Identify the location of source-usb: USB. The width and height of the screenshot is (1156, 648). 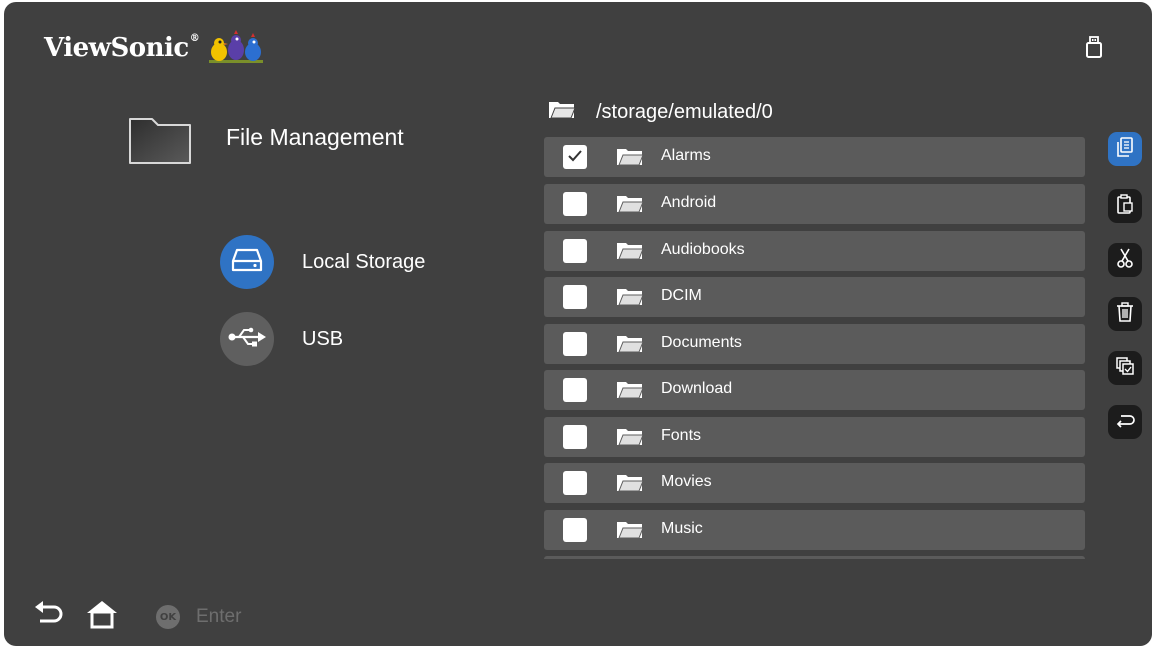
(281, 339).